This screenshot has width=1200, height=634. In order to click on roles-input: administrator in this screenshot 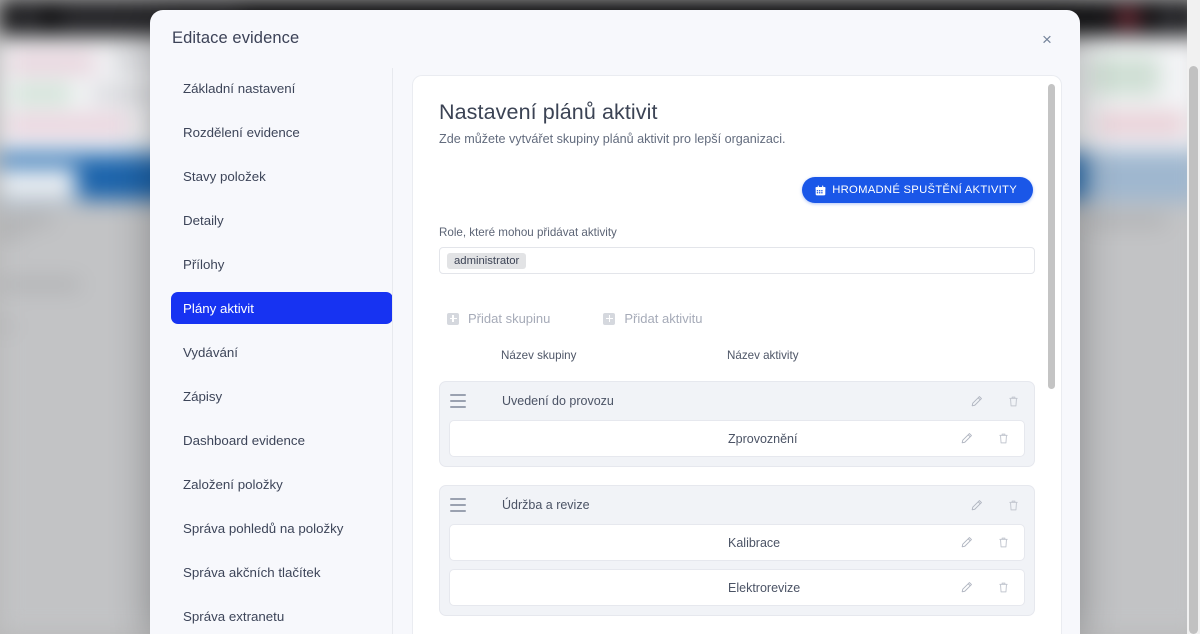, I will do `click(737, 260)`.